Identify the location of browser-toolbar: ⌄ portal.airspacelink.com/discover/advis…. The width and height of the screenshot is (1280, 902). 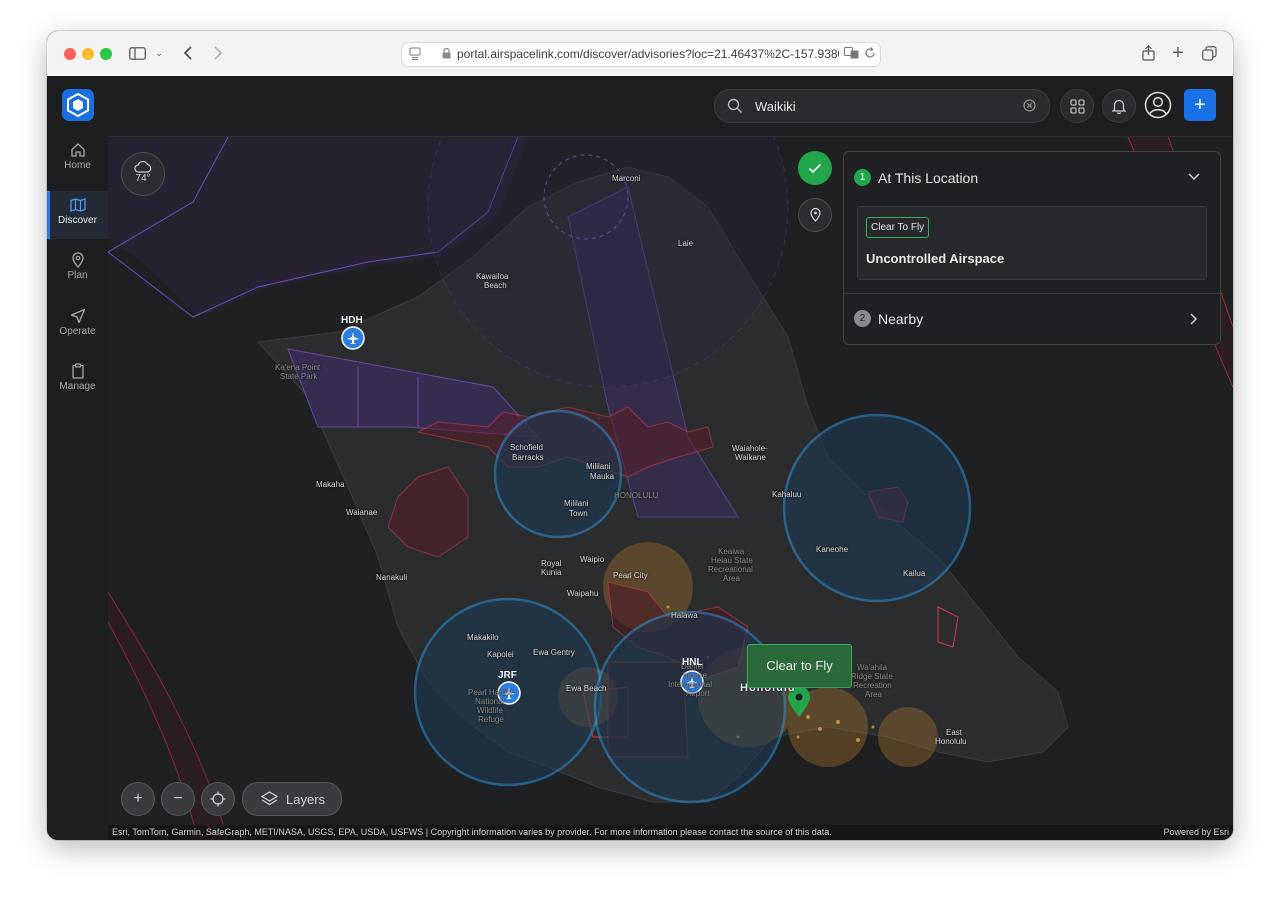
(640, 54).